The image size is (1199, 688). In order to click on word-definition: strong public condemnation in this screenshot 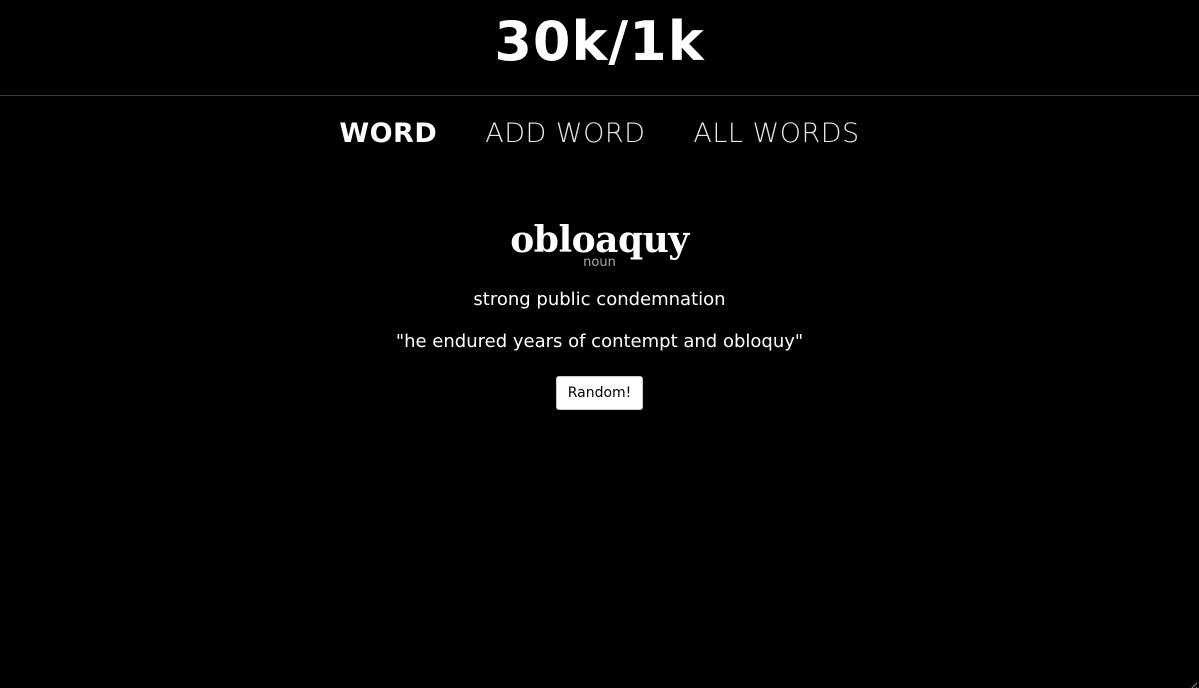, I will do `click(599, 299)`.